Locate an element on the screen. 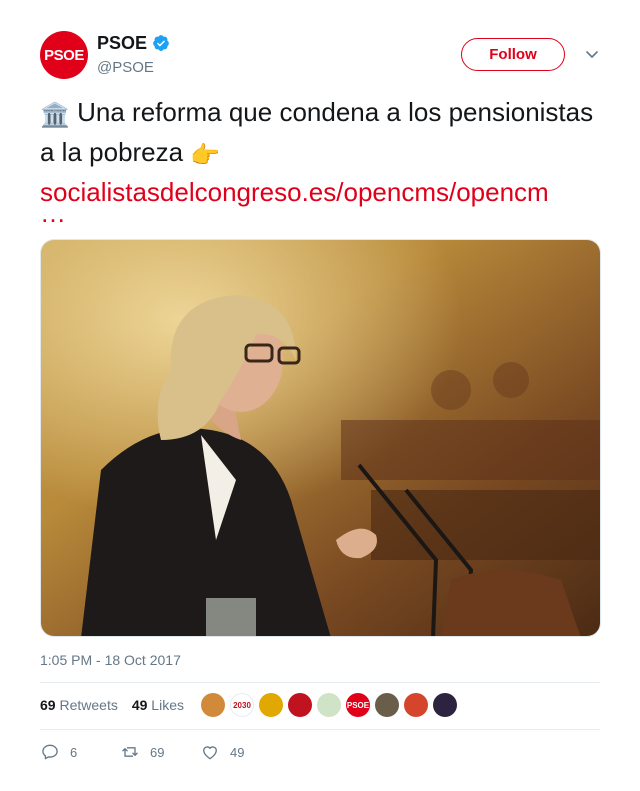  likes-count: 49 is located at coordinates (139, 705).